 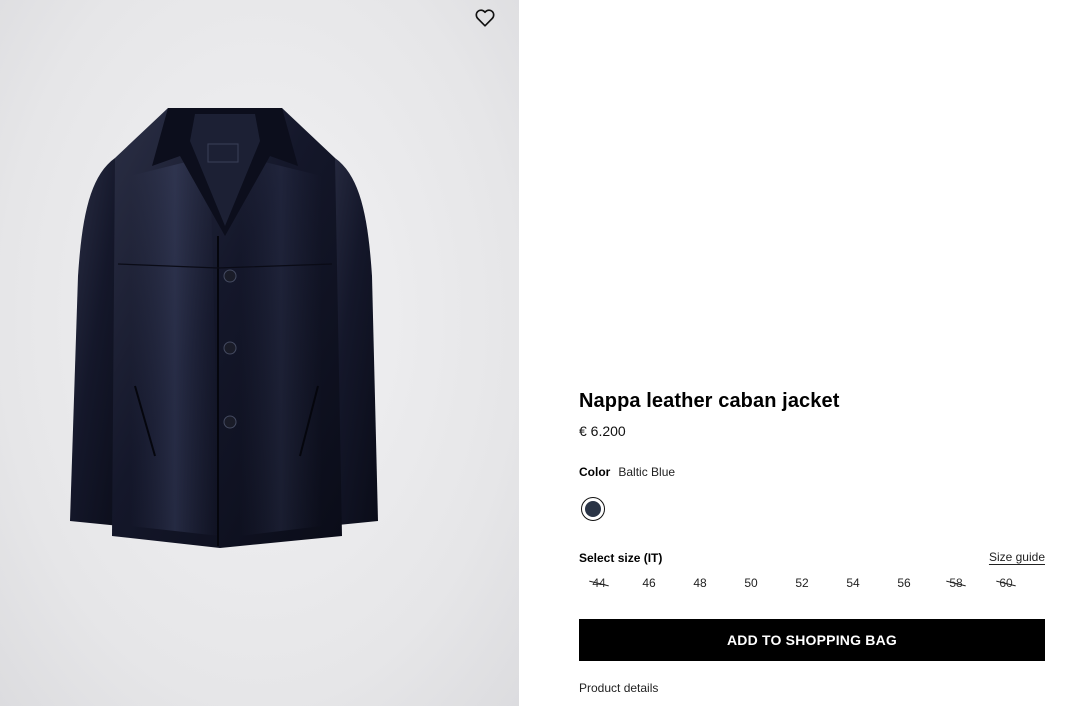 I want to click on size-option-50: 50, so click(x=751, y=583).